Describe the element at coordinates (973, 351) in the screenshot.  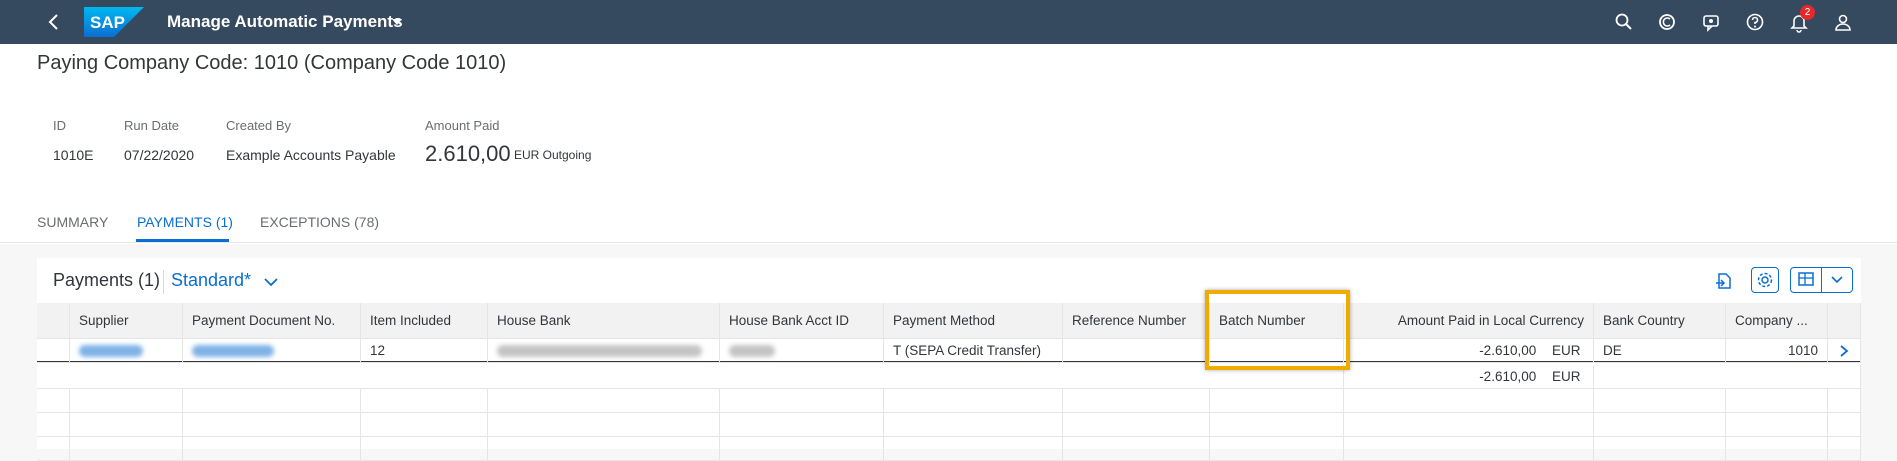
I see `payment-method-cell: T (SEPA Credit Transfer)` at that location.